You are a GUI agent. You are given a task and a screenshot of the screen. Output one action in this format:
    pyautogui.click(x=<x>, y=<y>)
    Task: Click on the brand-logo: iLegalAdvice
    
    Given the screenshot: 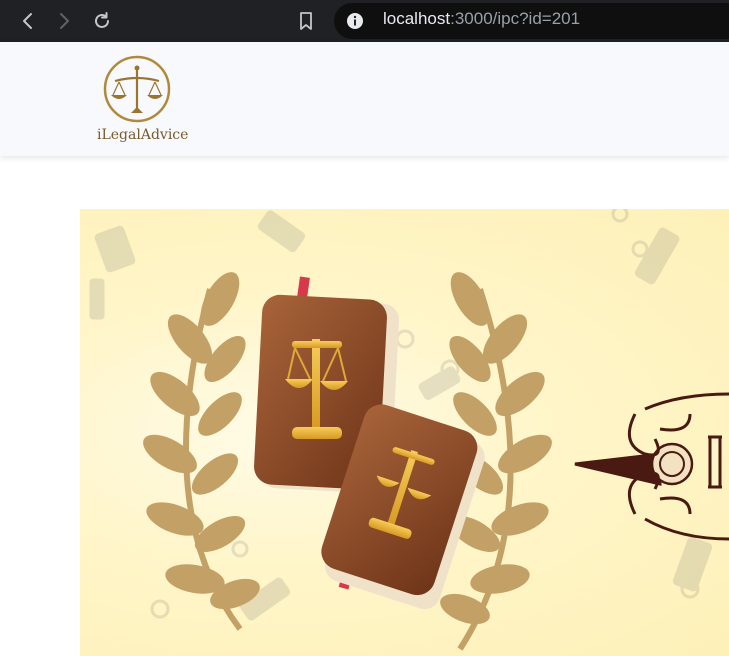 What is the action you would take?
    pyautogui.click(x=143, y=102)
    